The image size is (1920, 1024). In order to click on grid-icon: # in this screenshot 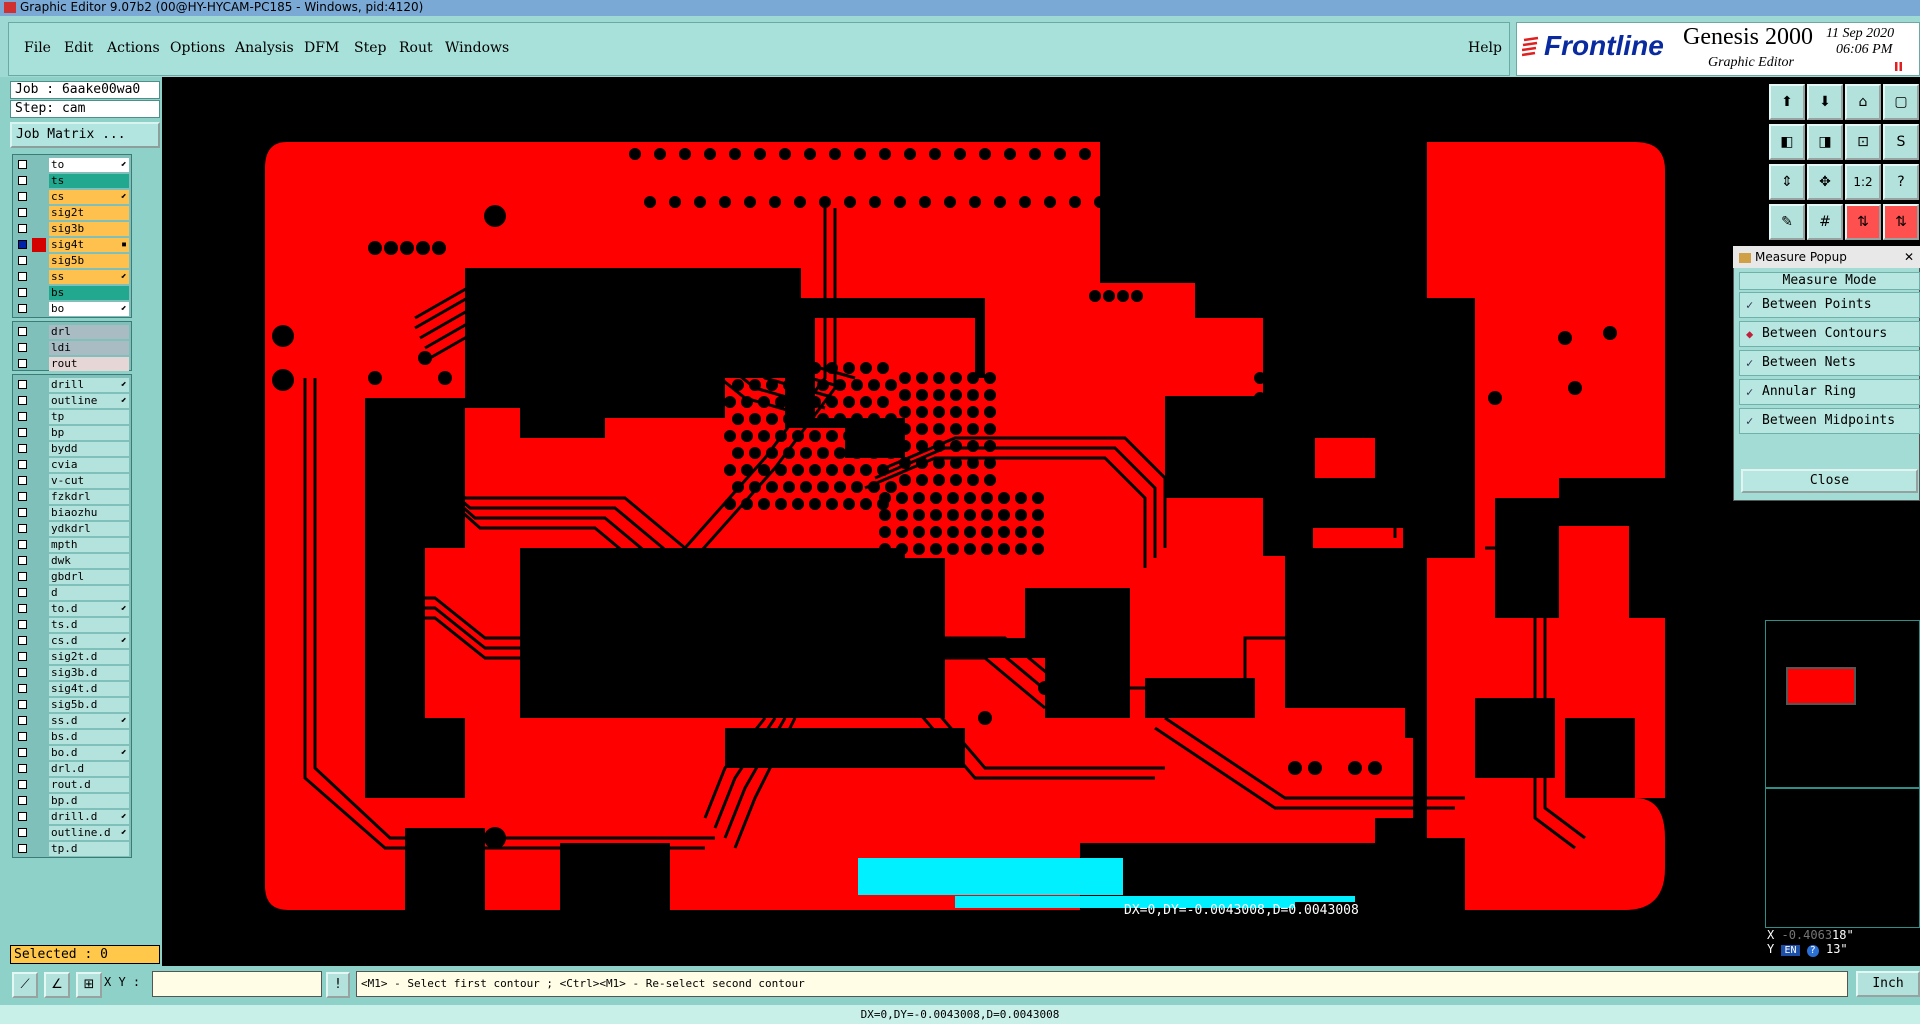, I will do `click(1825, 222)`.